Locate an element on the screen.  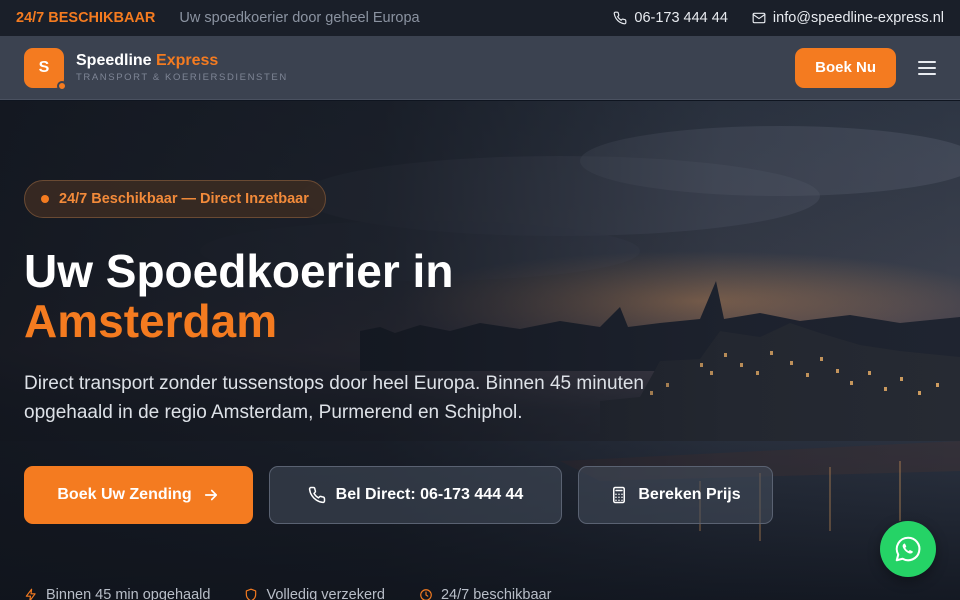
headline-city: Amsterdam is located at coordinates (151, 321).